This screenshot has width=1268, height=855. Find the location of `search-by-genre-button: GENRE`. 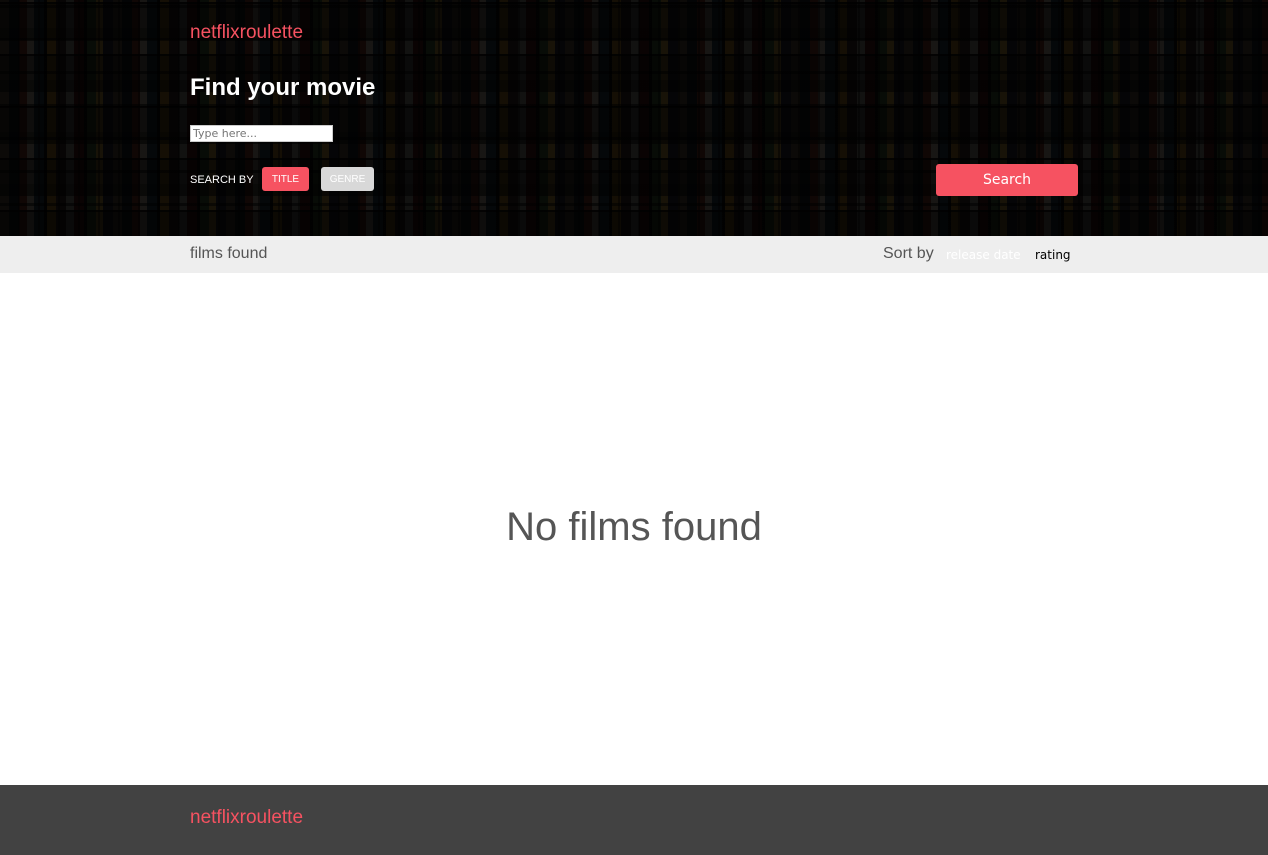

search-by-genre-button: GENRE is located at coordinates (347, 179).